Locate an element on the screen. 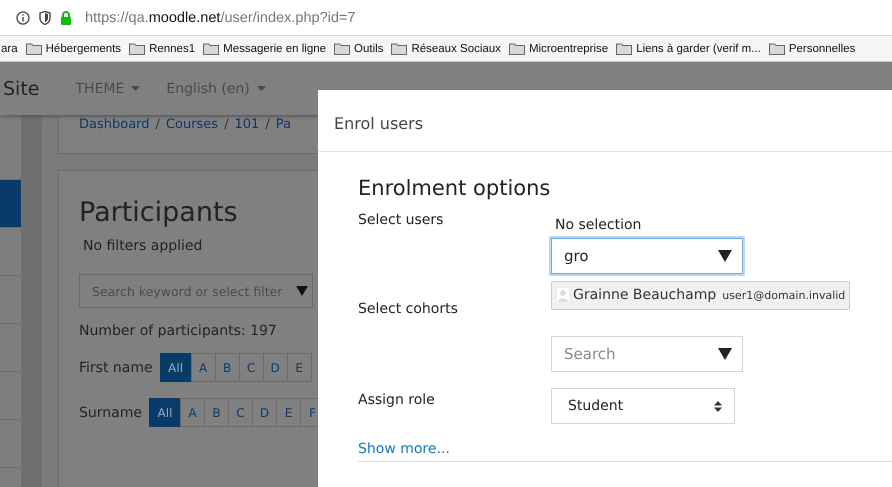  suggestion-item: Grainne Beauchamp user1@domain.invalid is located at coordinates (701, 295).